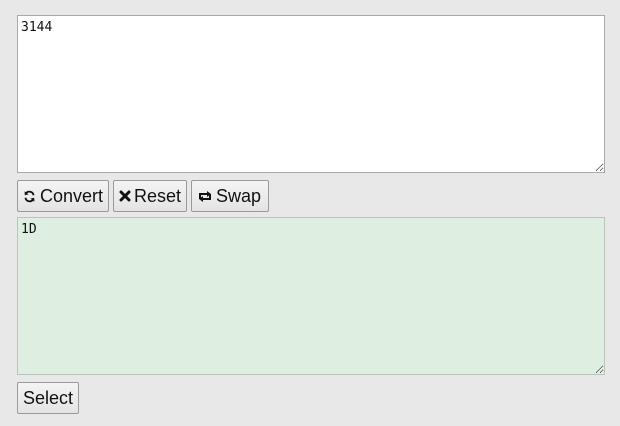 The image size is (620, 426). Describe the element at coordinates (71, 195) in the screenshot. I see `convert-button-label: Convert` at that location.